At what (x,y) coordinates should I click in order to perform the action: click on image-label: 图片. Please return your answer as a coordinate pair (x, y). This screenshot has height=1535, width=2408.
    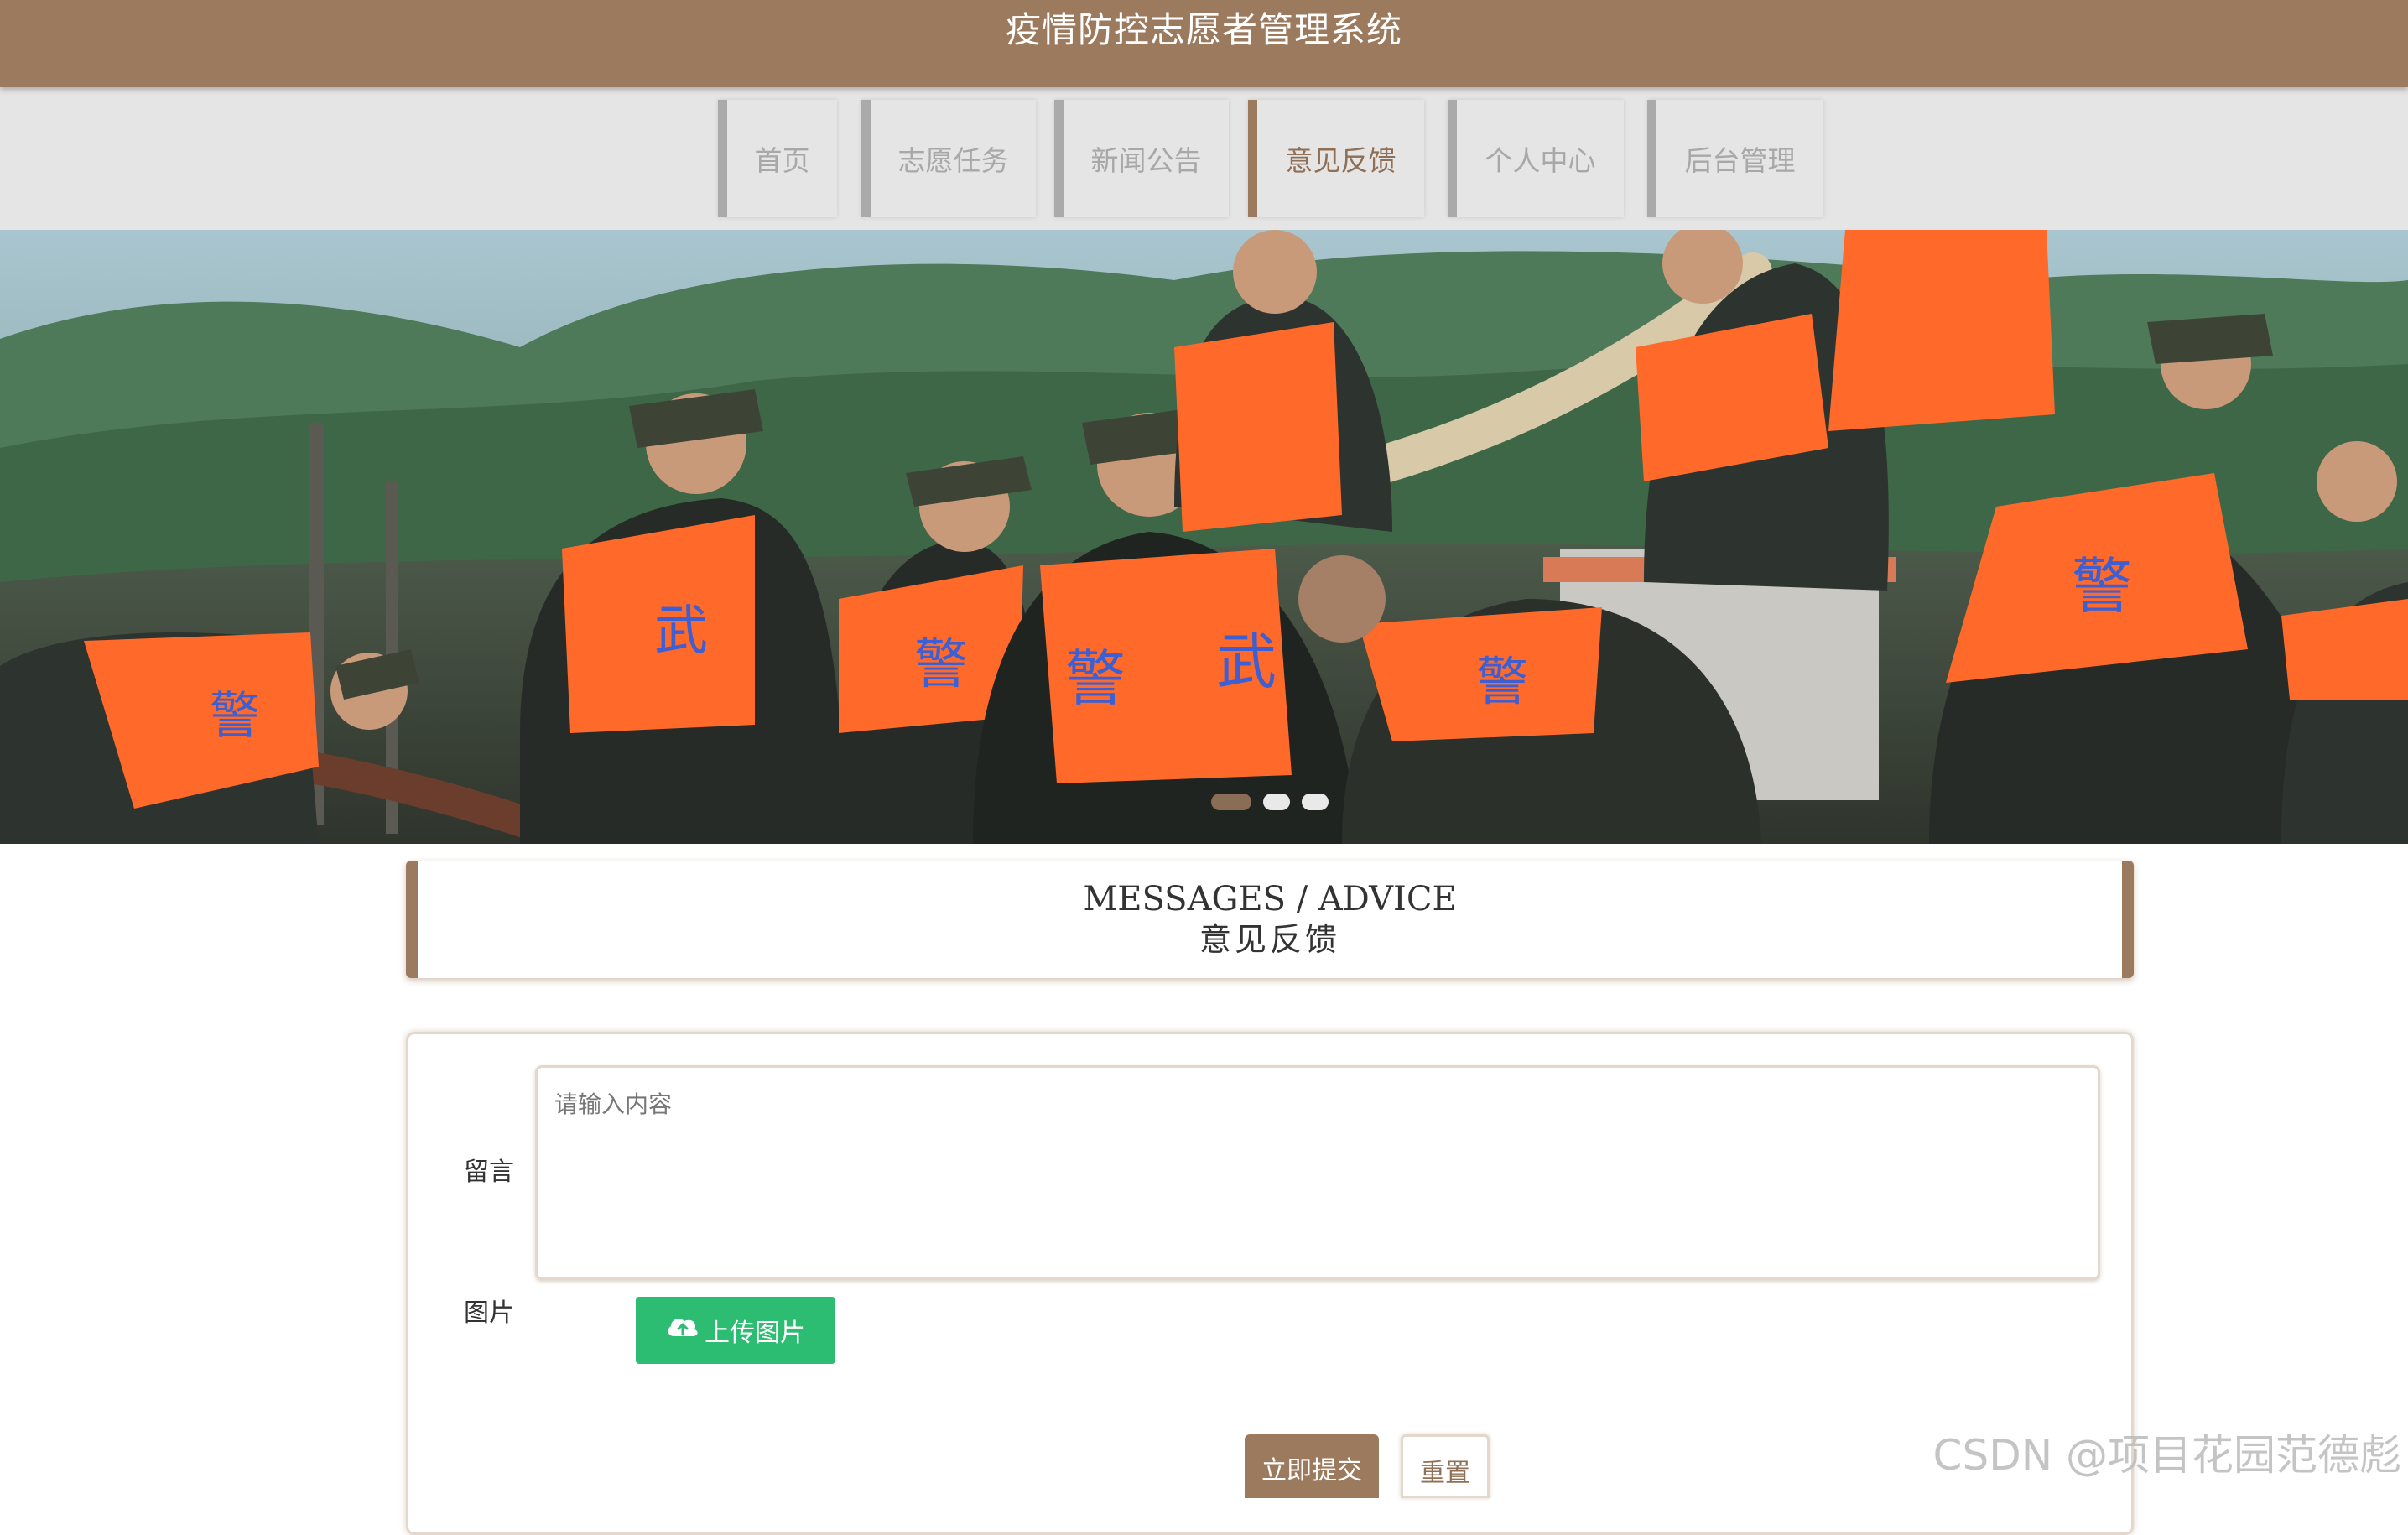
    Looking at the image, I should click on (489, 1313).